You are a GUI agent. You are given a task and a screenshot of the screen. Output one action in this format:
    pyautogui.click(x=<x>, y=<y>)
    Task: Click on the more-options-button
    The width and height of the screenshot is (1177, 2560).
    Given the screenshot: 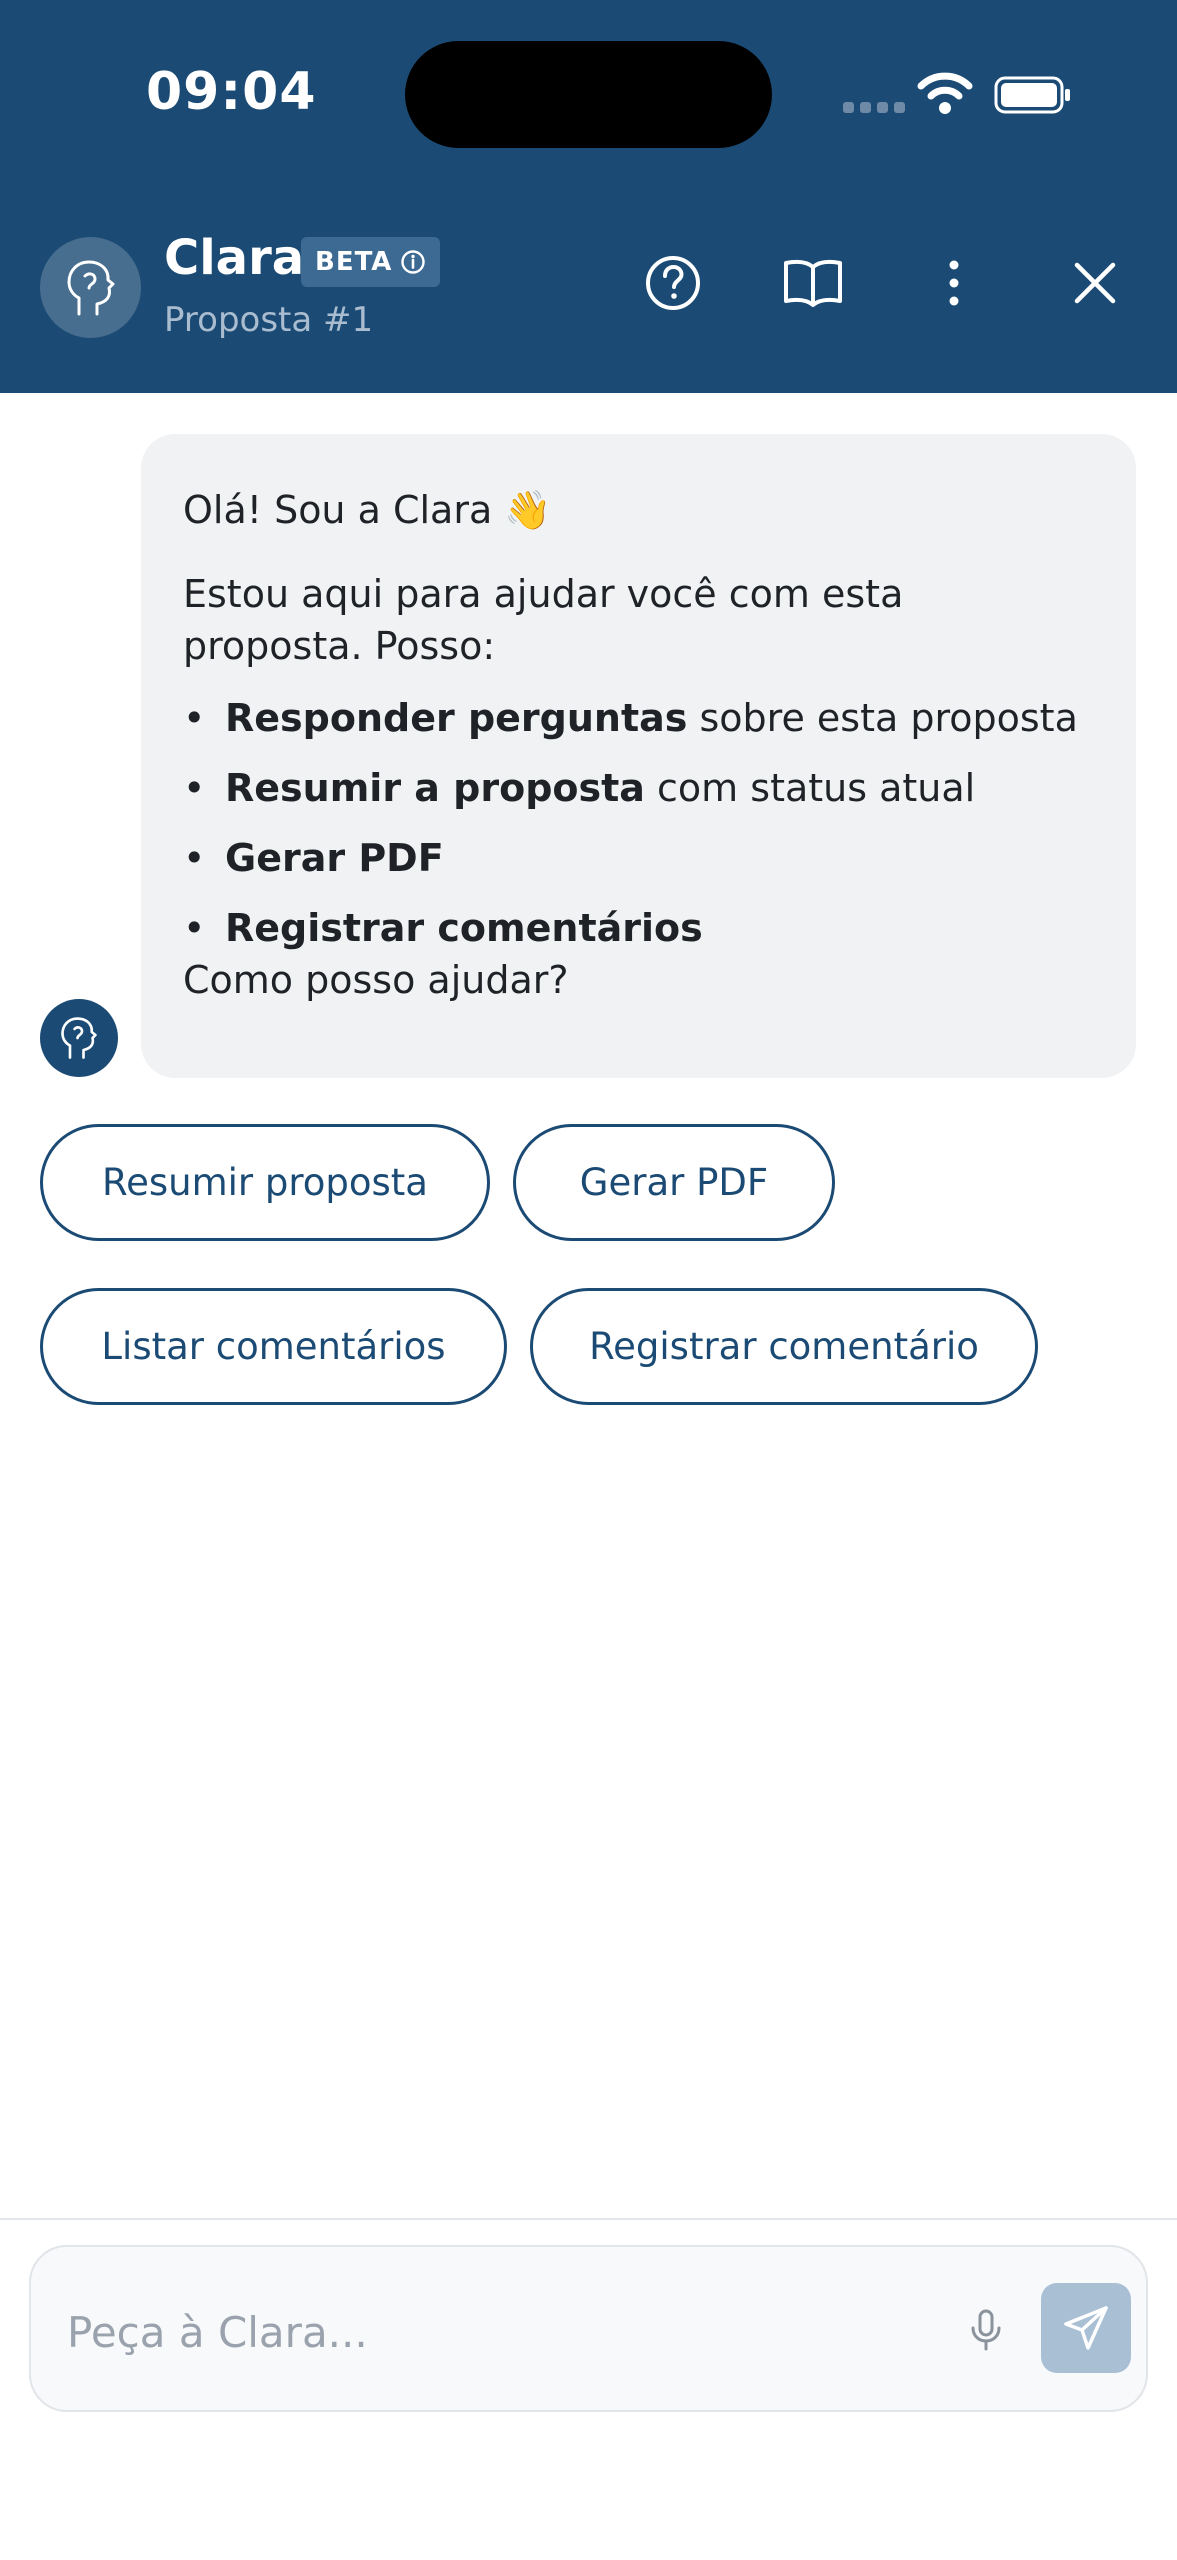 What is the action you would take?
    pyautogui.click(x=954, y=283)
    